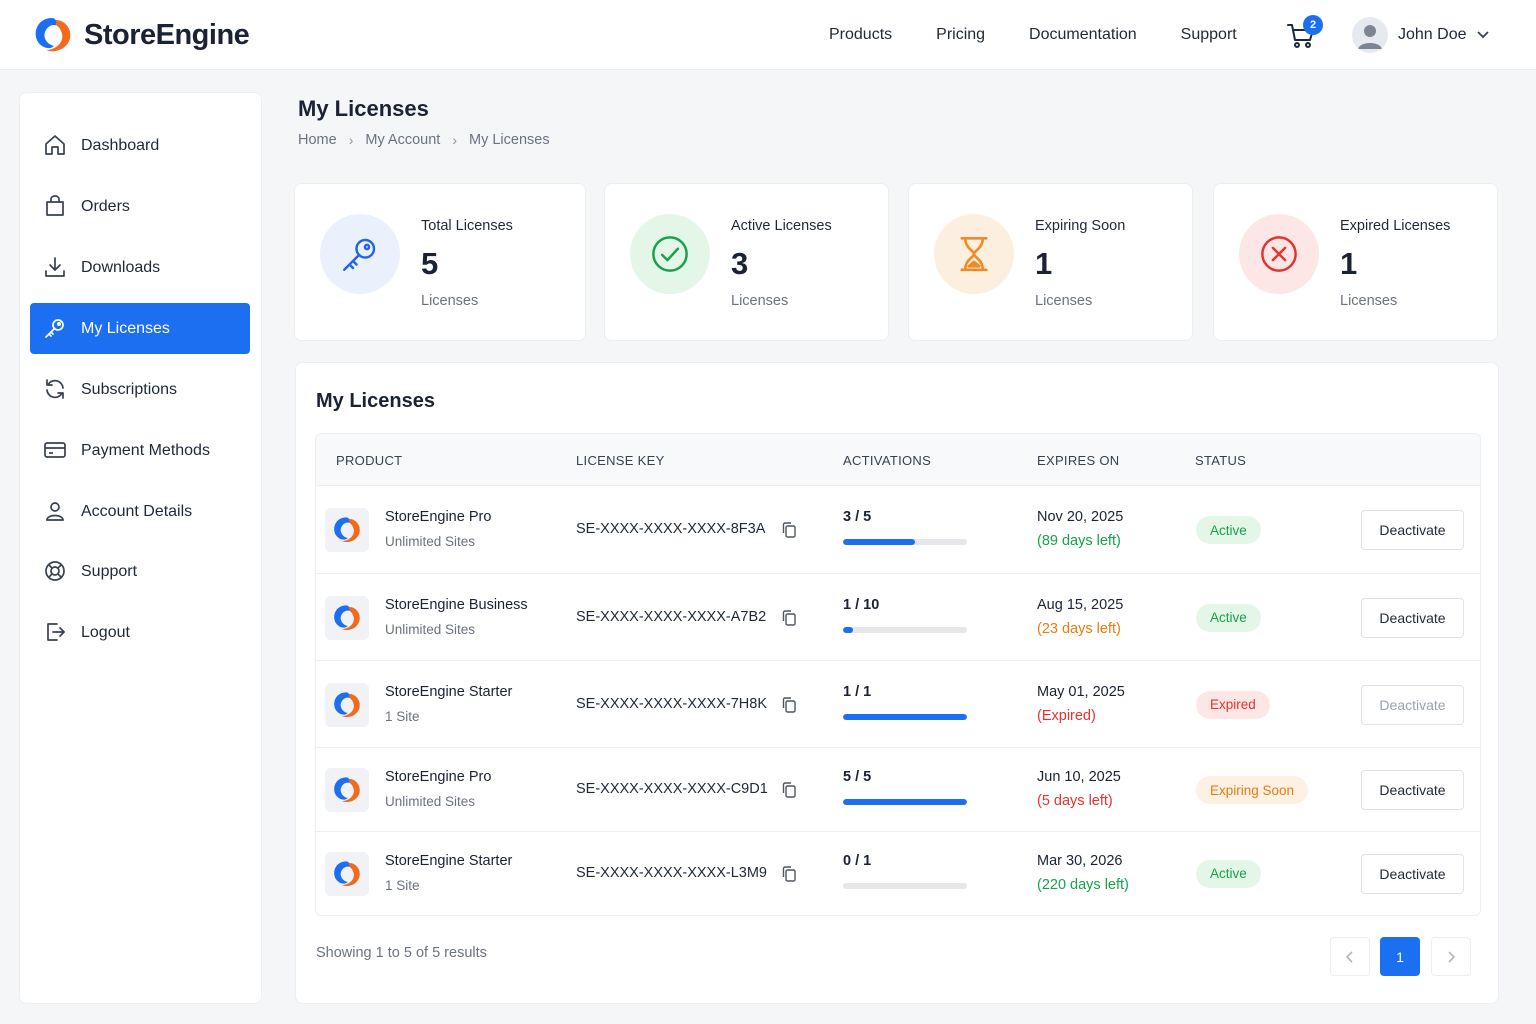 This screenshot has width=1536, height=1024. I want to click on brand-logo: StoreEngine, so click(140, 35).